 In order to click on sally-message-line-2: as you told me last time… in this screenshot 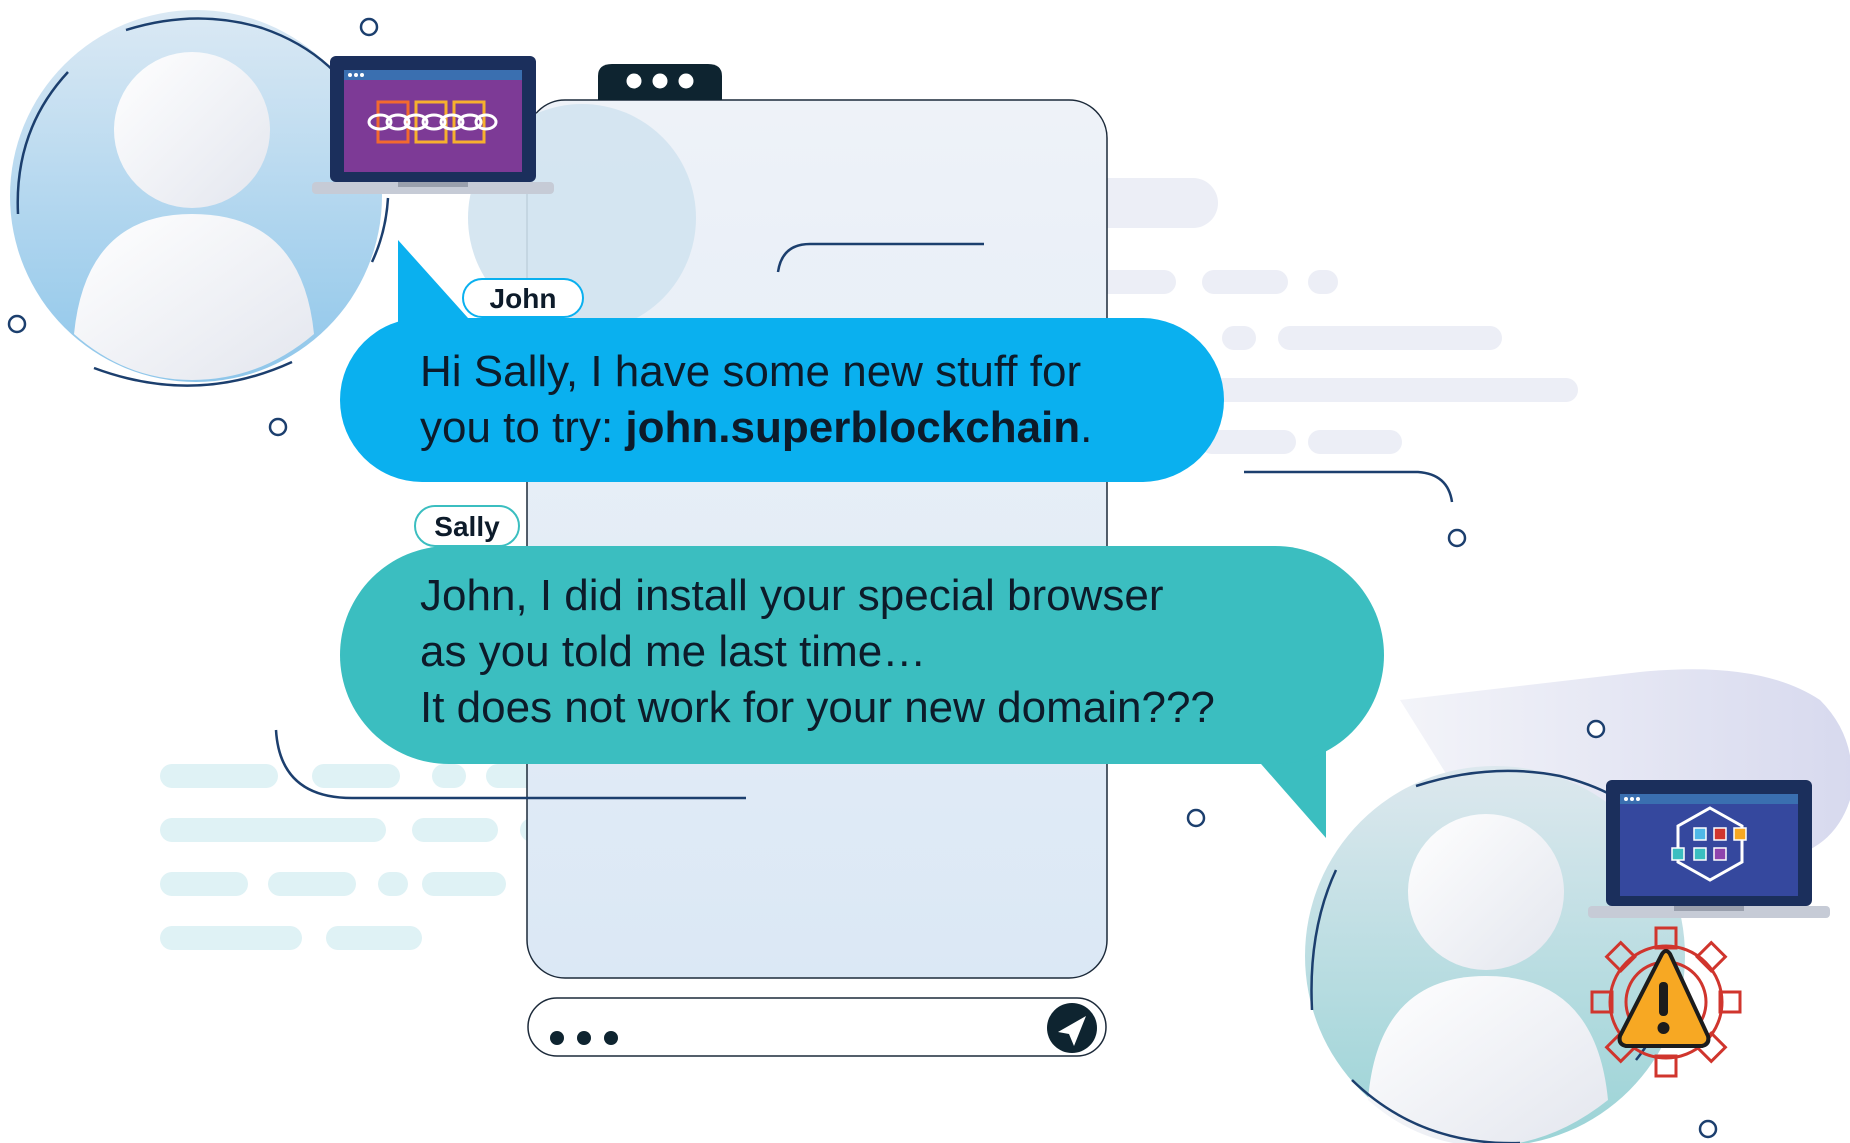, I will do `click(673, 651)`.